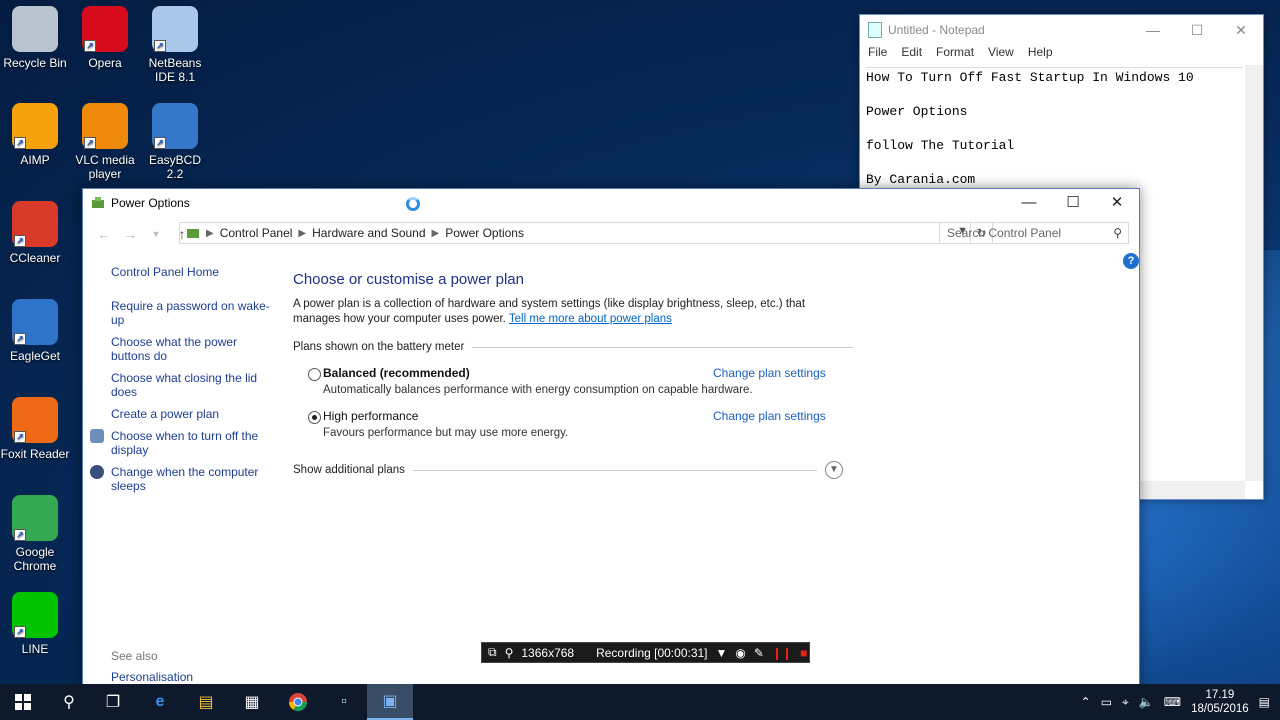 This screenshot has height=720, width=1280. Describe the element at coordinates (1086, 702) in the screenshot. I see `tray-chevron-icon: ⌃` at that location.